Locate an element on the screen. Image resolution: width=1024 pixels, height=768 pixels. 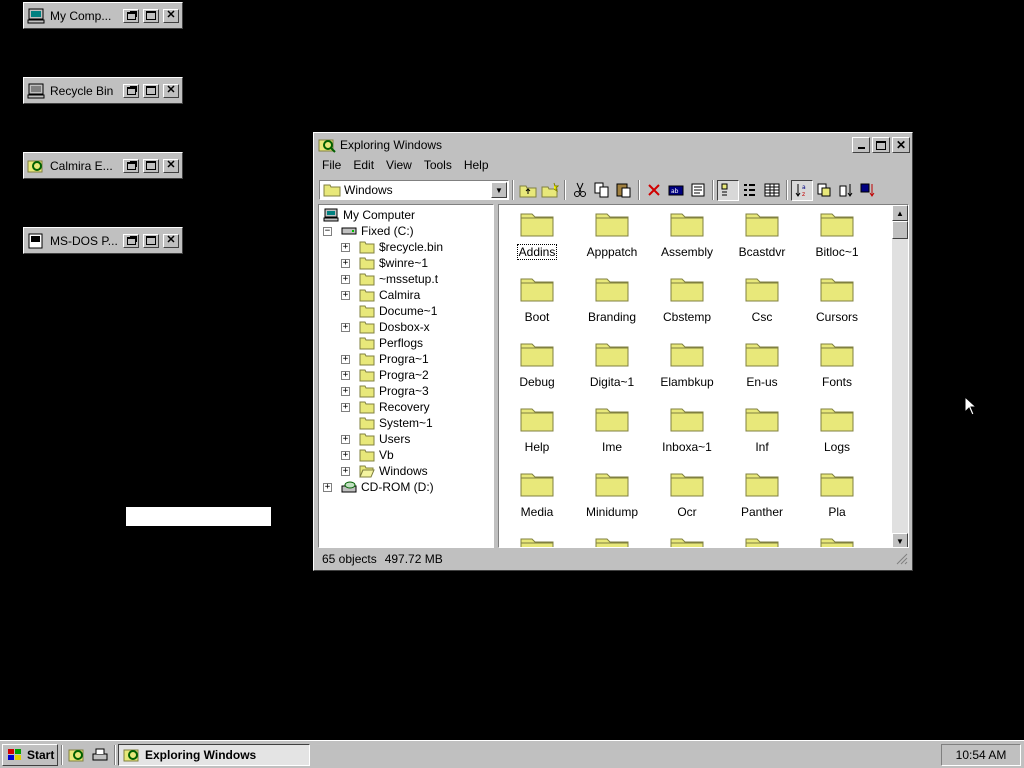
small-icons-button is located at coordinates (750, 190).